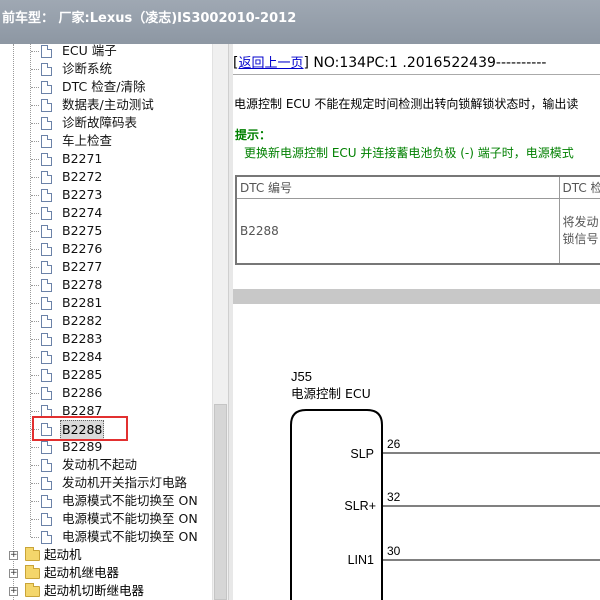  Describe the element at coordinates (82, 158) in the screenshot. I see `tree-item-label: B2271` at that location.